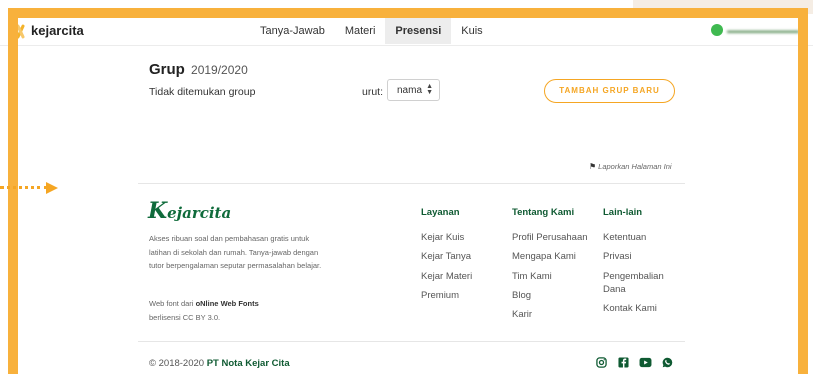 This screenshot has width=813, height=374. Describe the element at coordinates (30, 188) in the screenshot. I see `dotted-arrow-icon` at that location.